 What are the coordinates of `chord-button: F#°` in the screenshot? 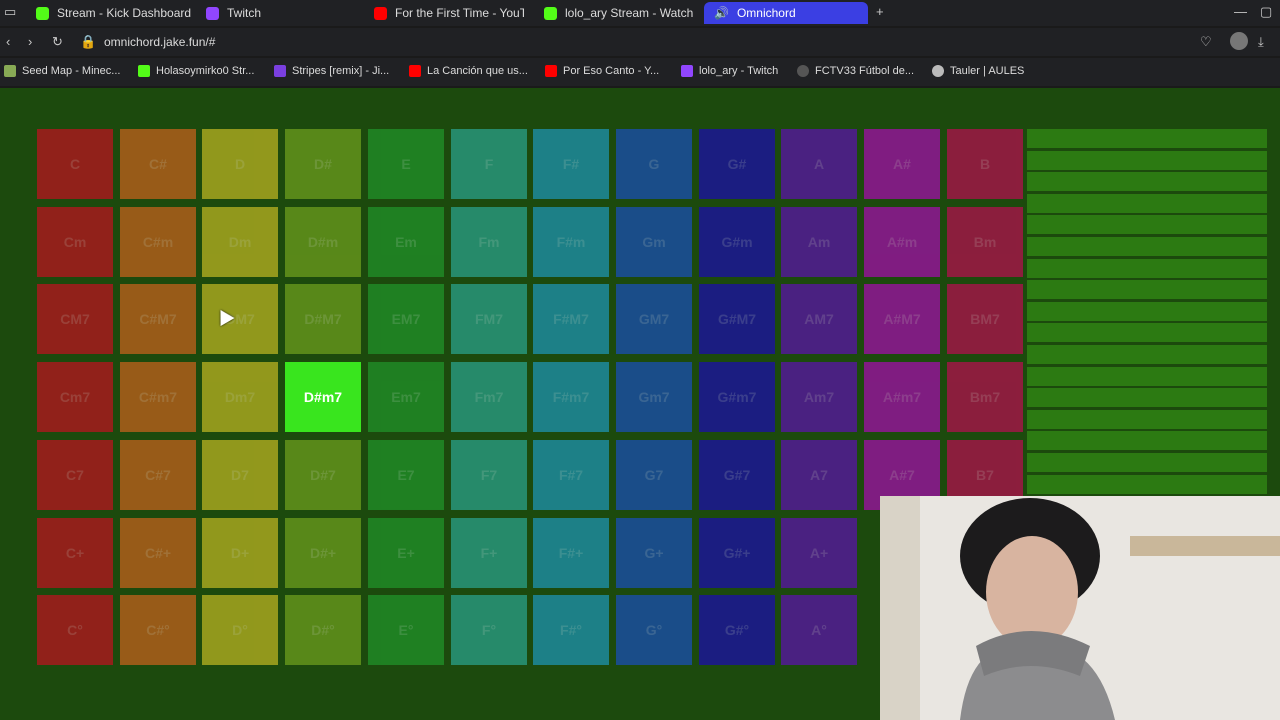 It's located at (571, 630).